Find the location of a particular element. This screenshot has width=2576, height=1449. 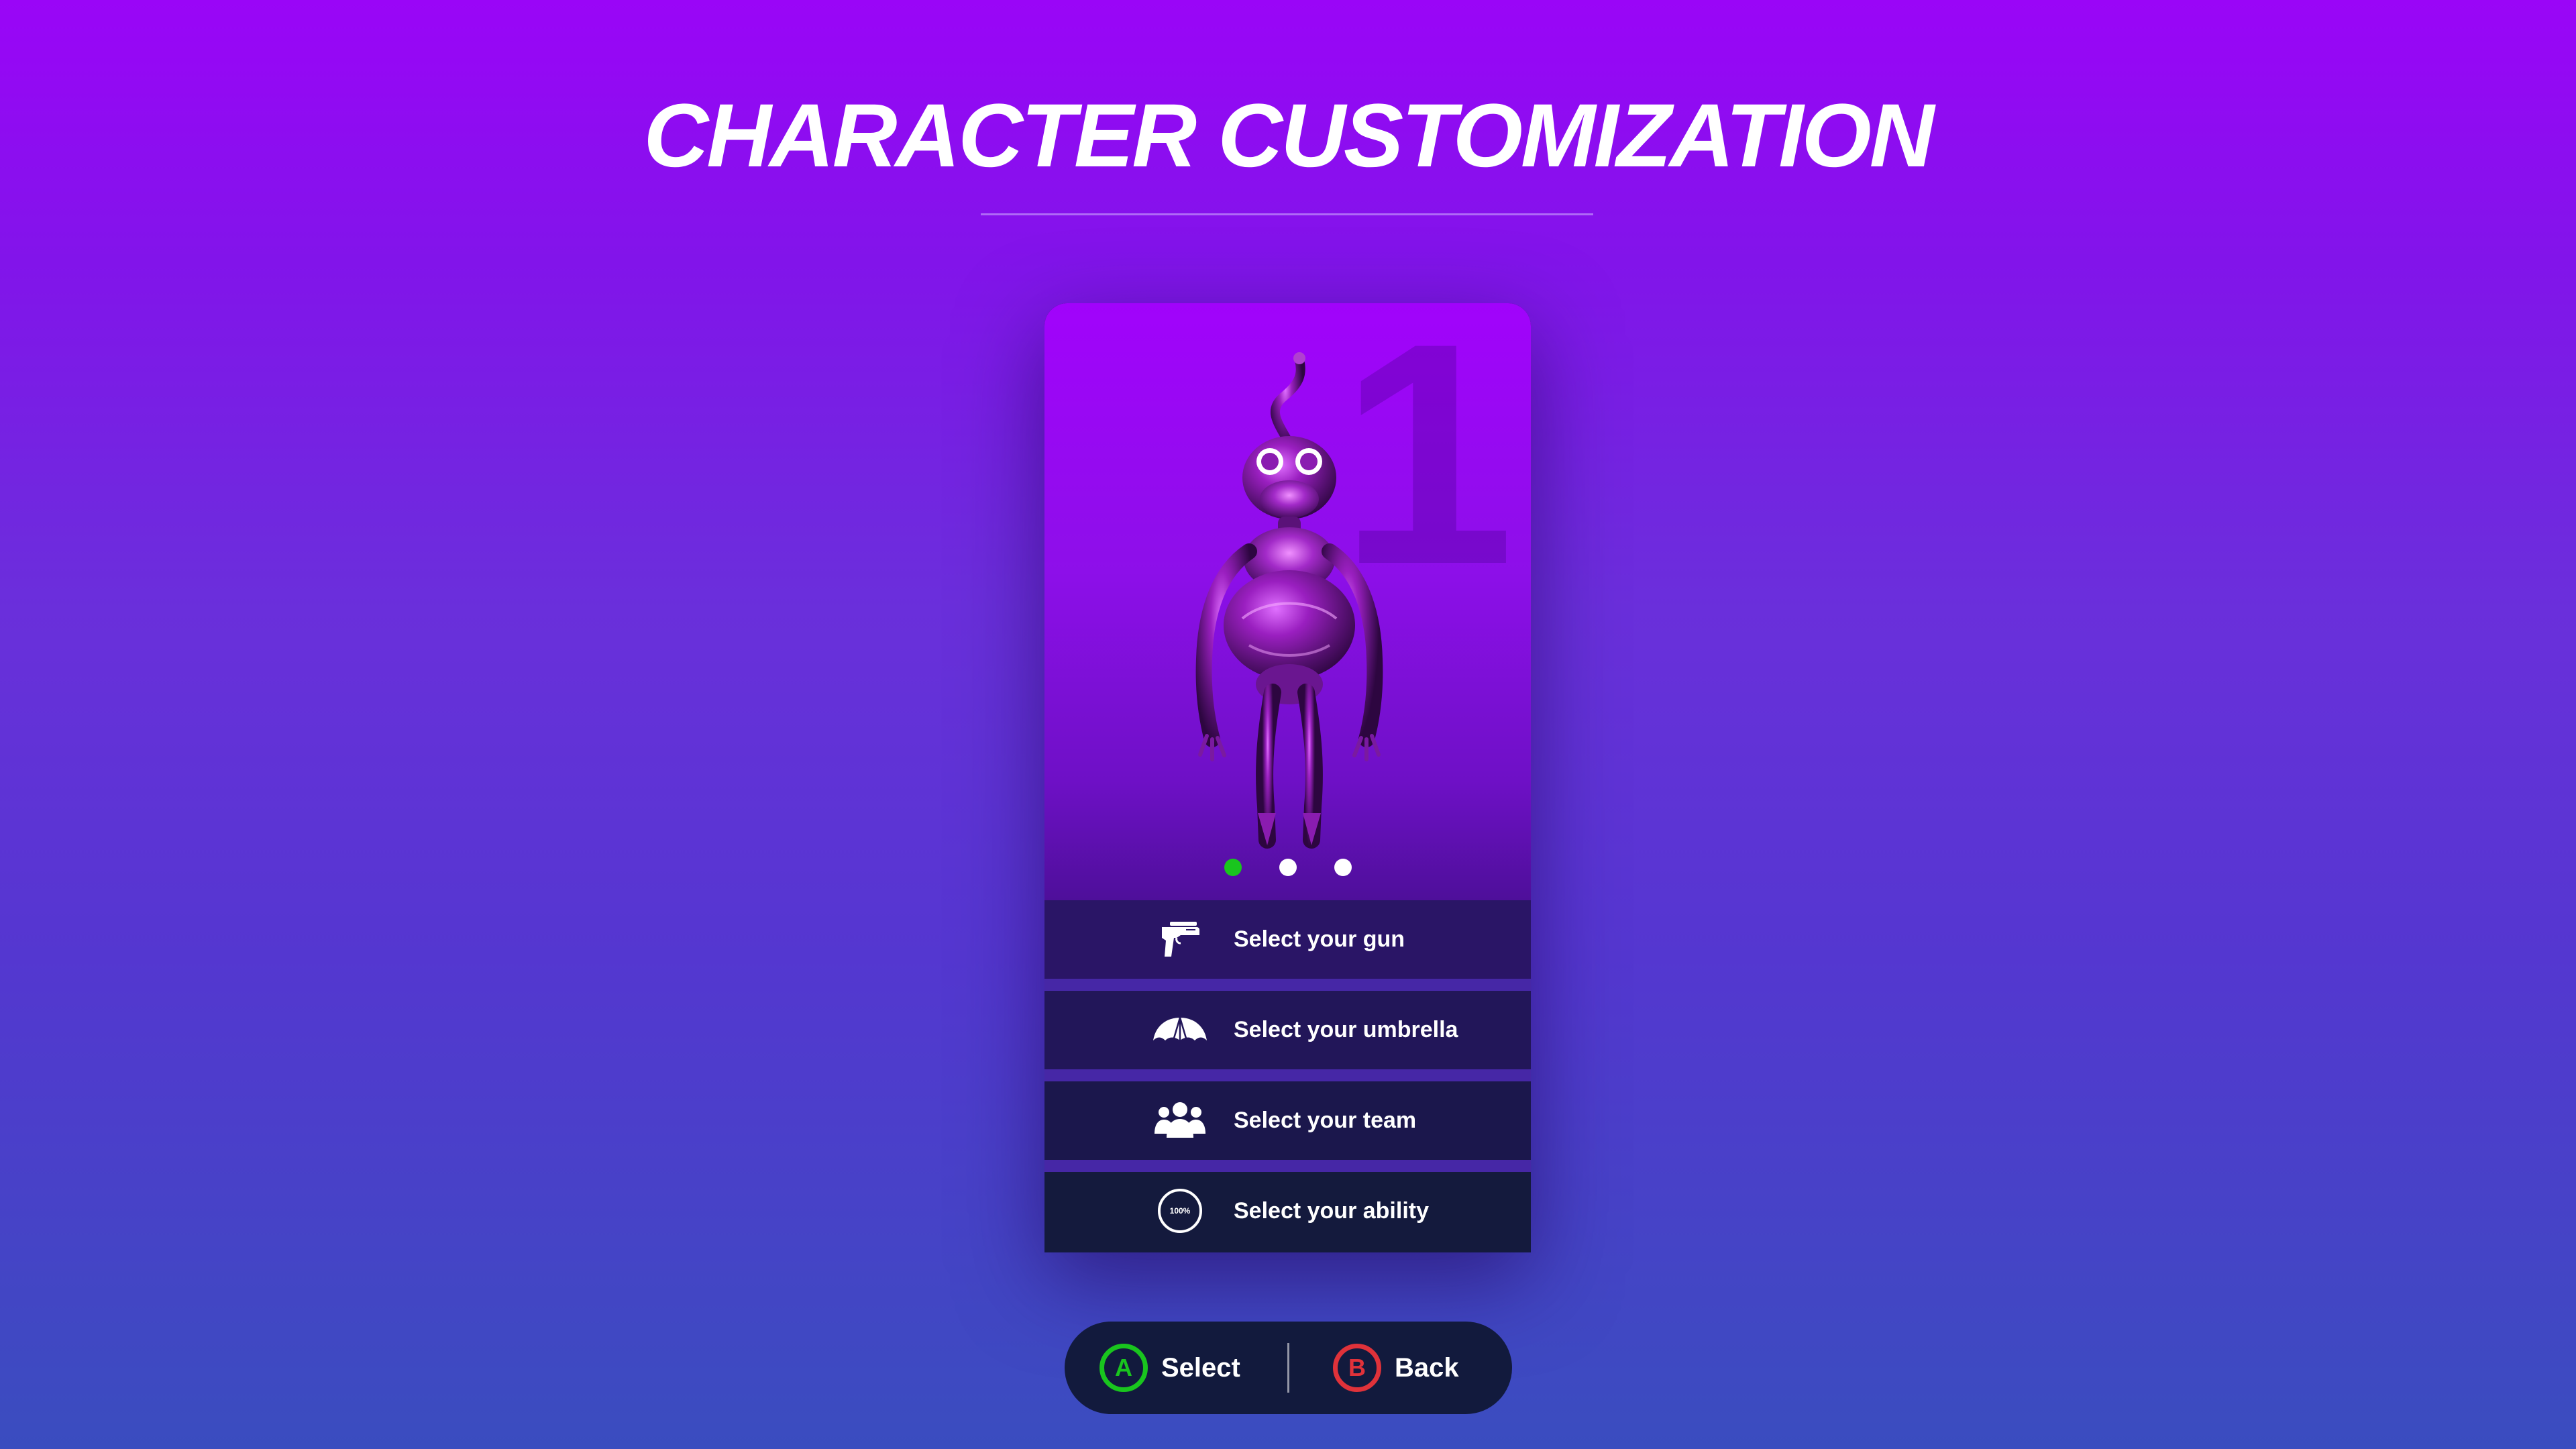

ability-icon-text: 100% is located at coordinates (1180, 1211).